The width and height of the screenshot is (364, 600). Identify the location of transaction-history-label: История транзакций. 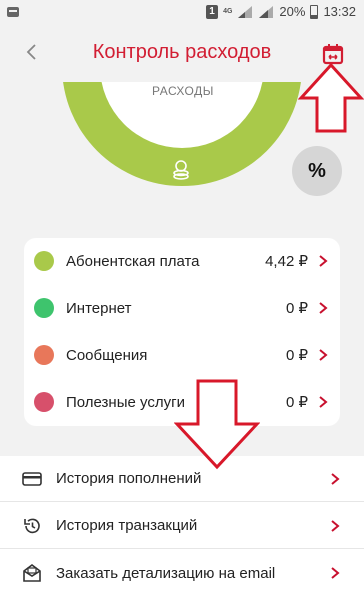
(127, 525).